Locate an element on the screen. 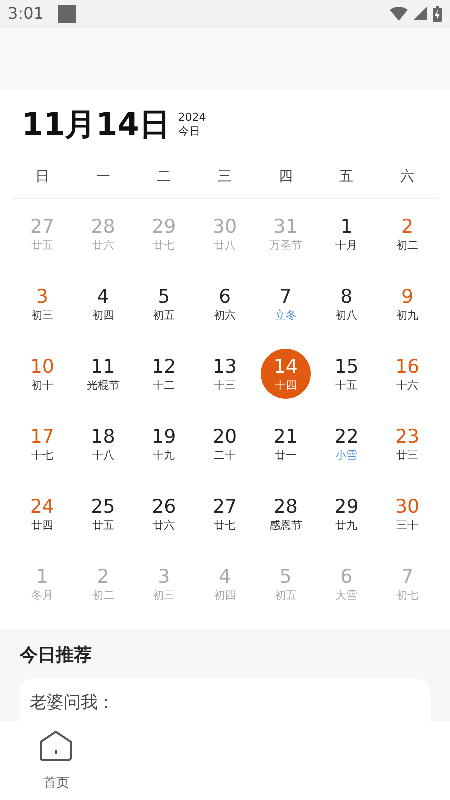  weekday-label: 四 is located at coordinates (286, 177).